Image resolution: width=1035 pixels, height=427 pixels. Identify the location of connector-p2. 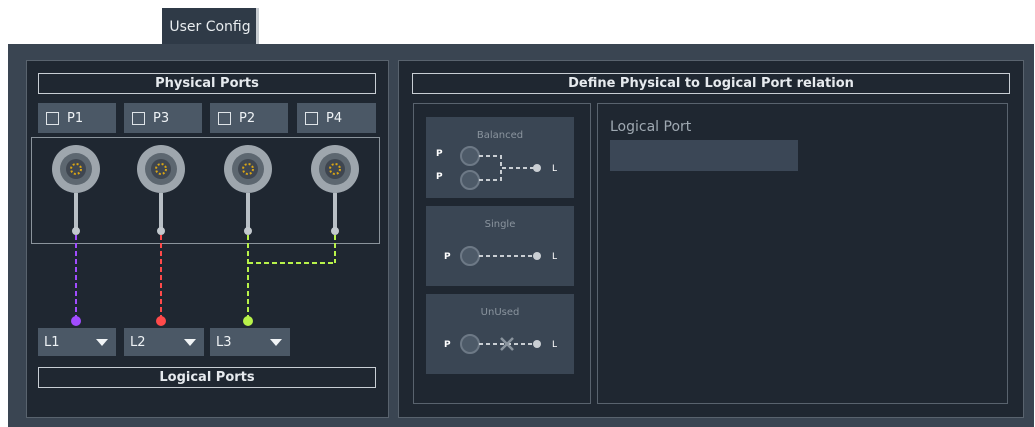
(248, 190).